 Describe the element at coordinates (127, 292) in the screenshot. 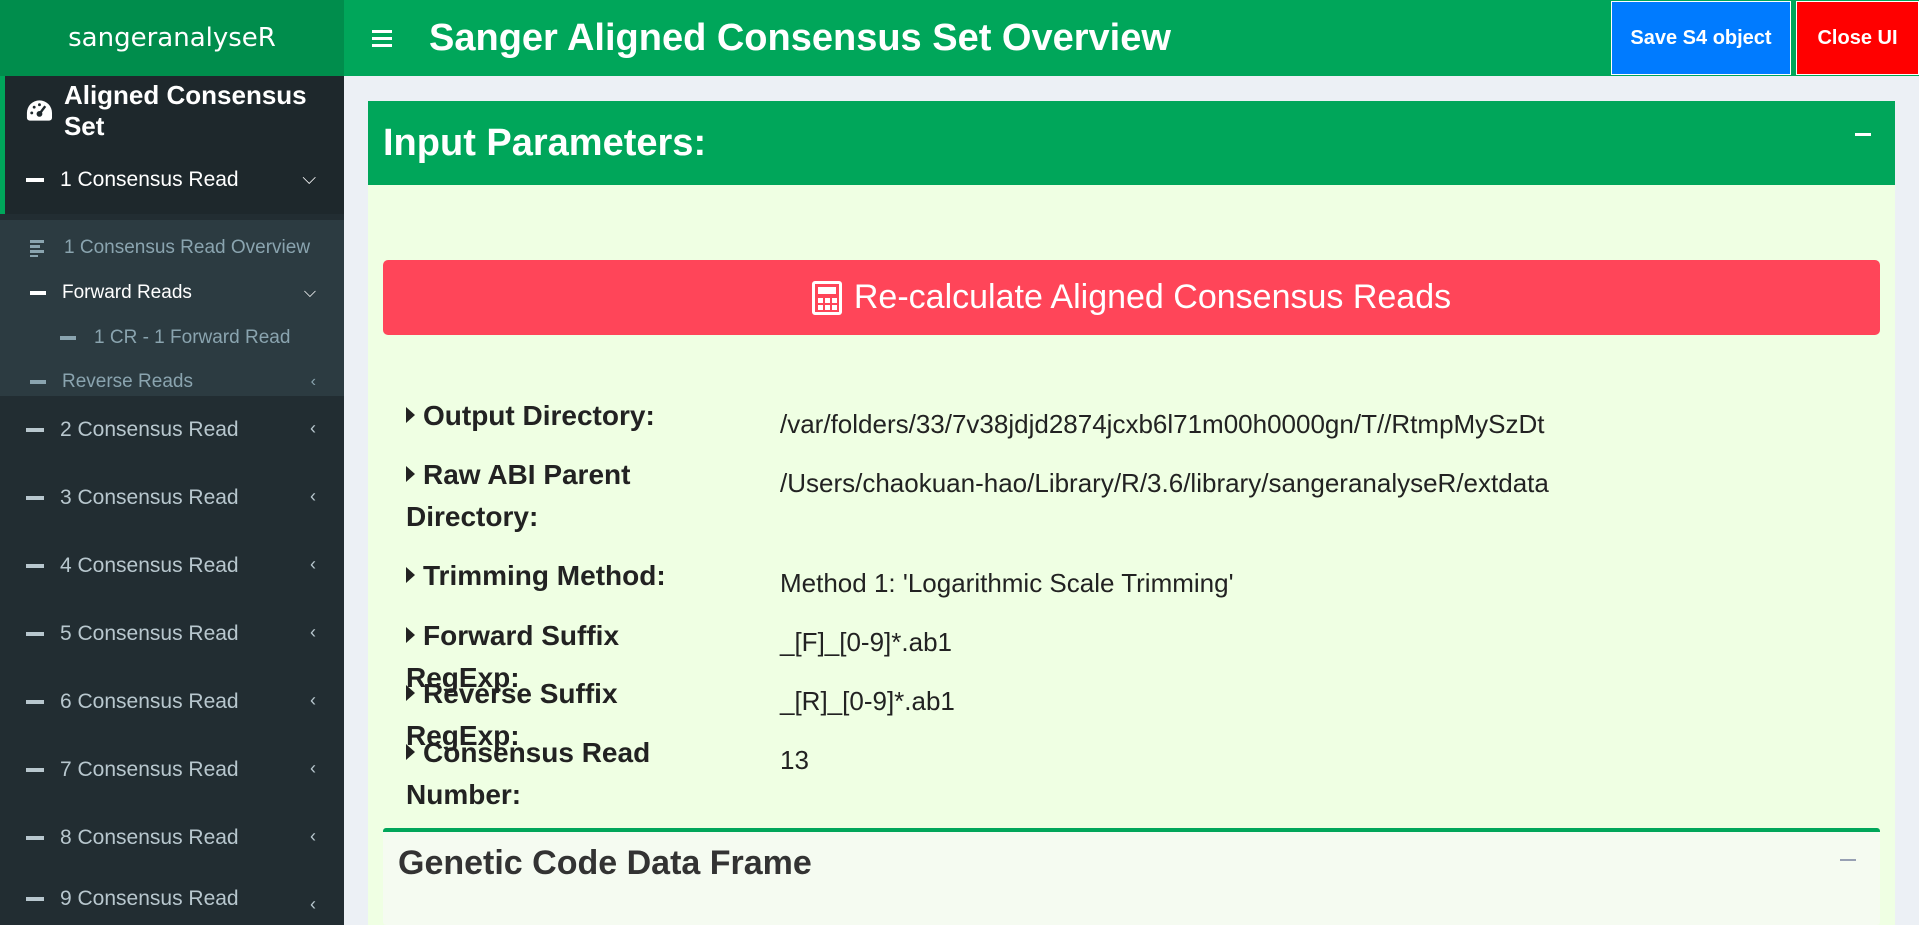

I see `submenu-item-label: Forward Reads` at that location.